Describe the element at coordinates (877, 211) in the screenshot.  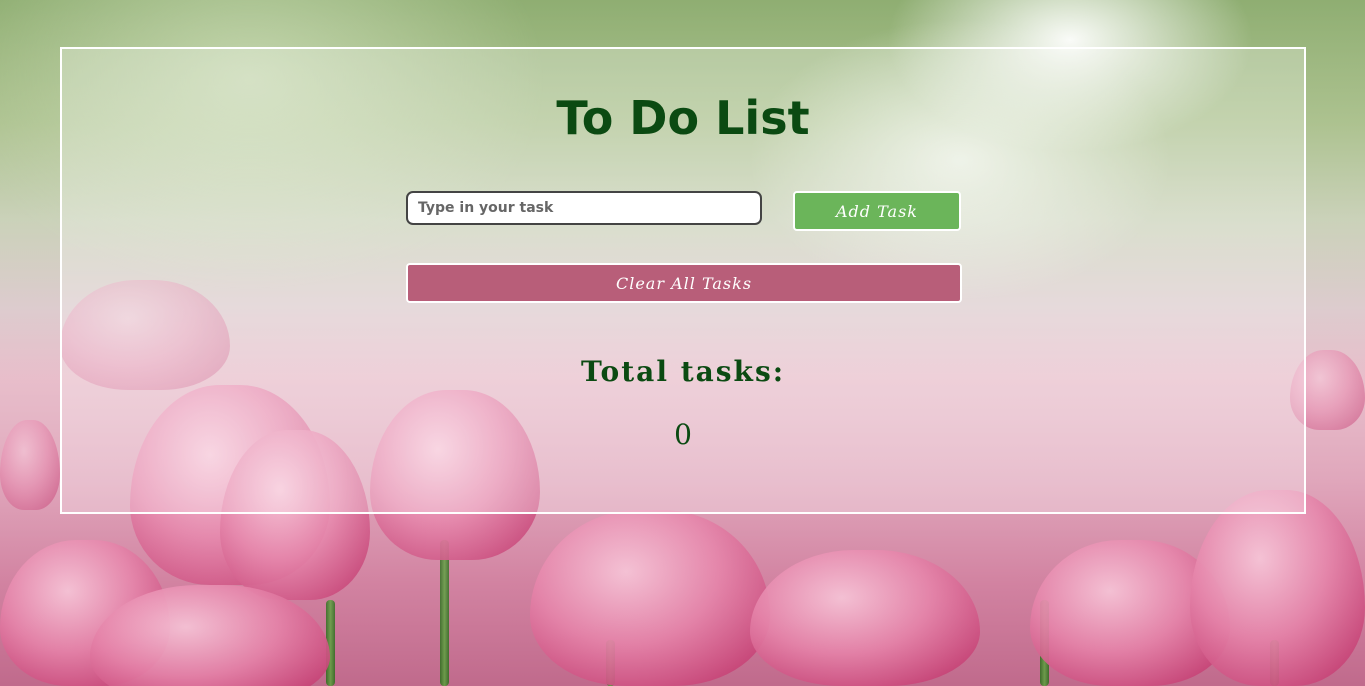
I see `add-task-button: Add Task` at that location.